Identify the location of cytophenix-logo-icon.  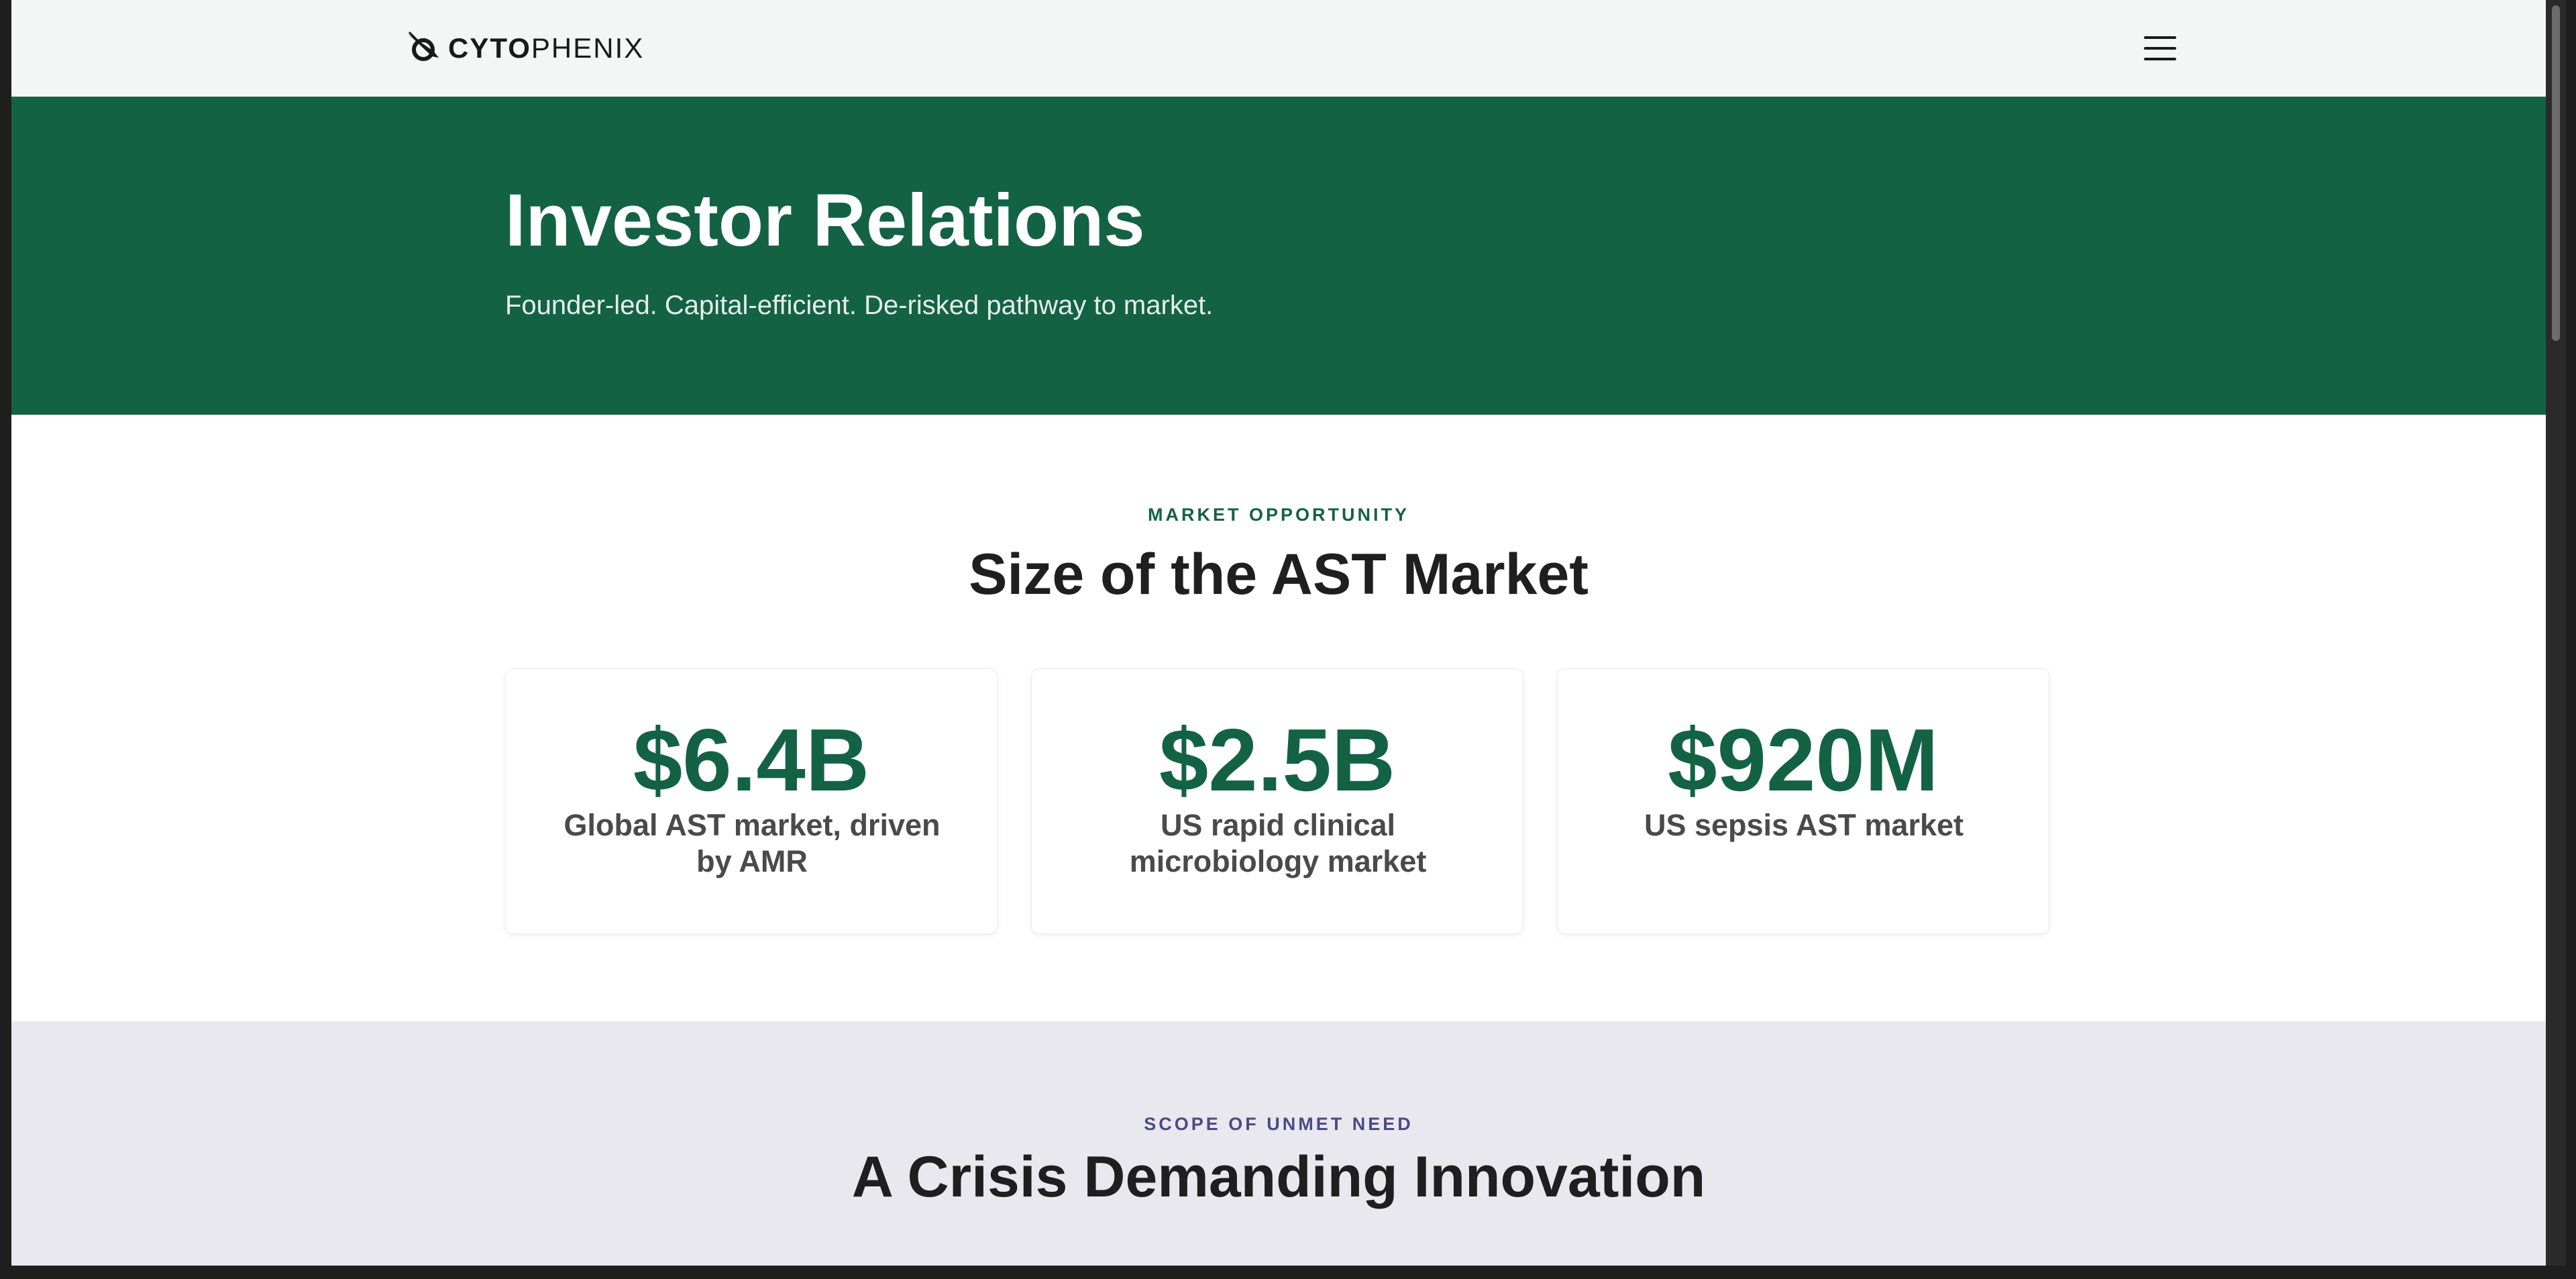
(423, 46).